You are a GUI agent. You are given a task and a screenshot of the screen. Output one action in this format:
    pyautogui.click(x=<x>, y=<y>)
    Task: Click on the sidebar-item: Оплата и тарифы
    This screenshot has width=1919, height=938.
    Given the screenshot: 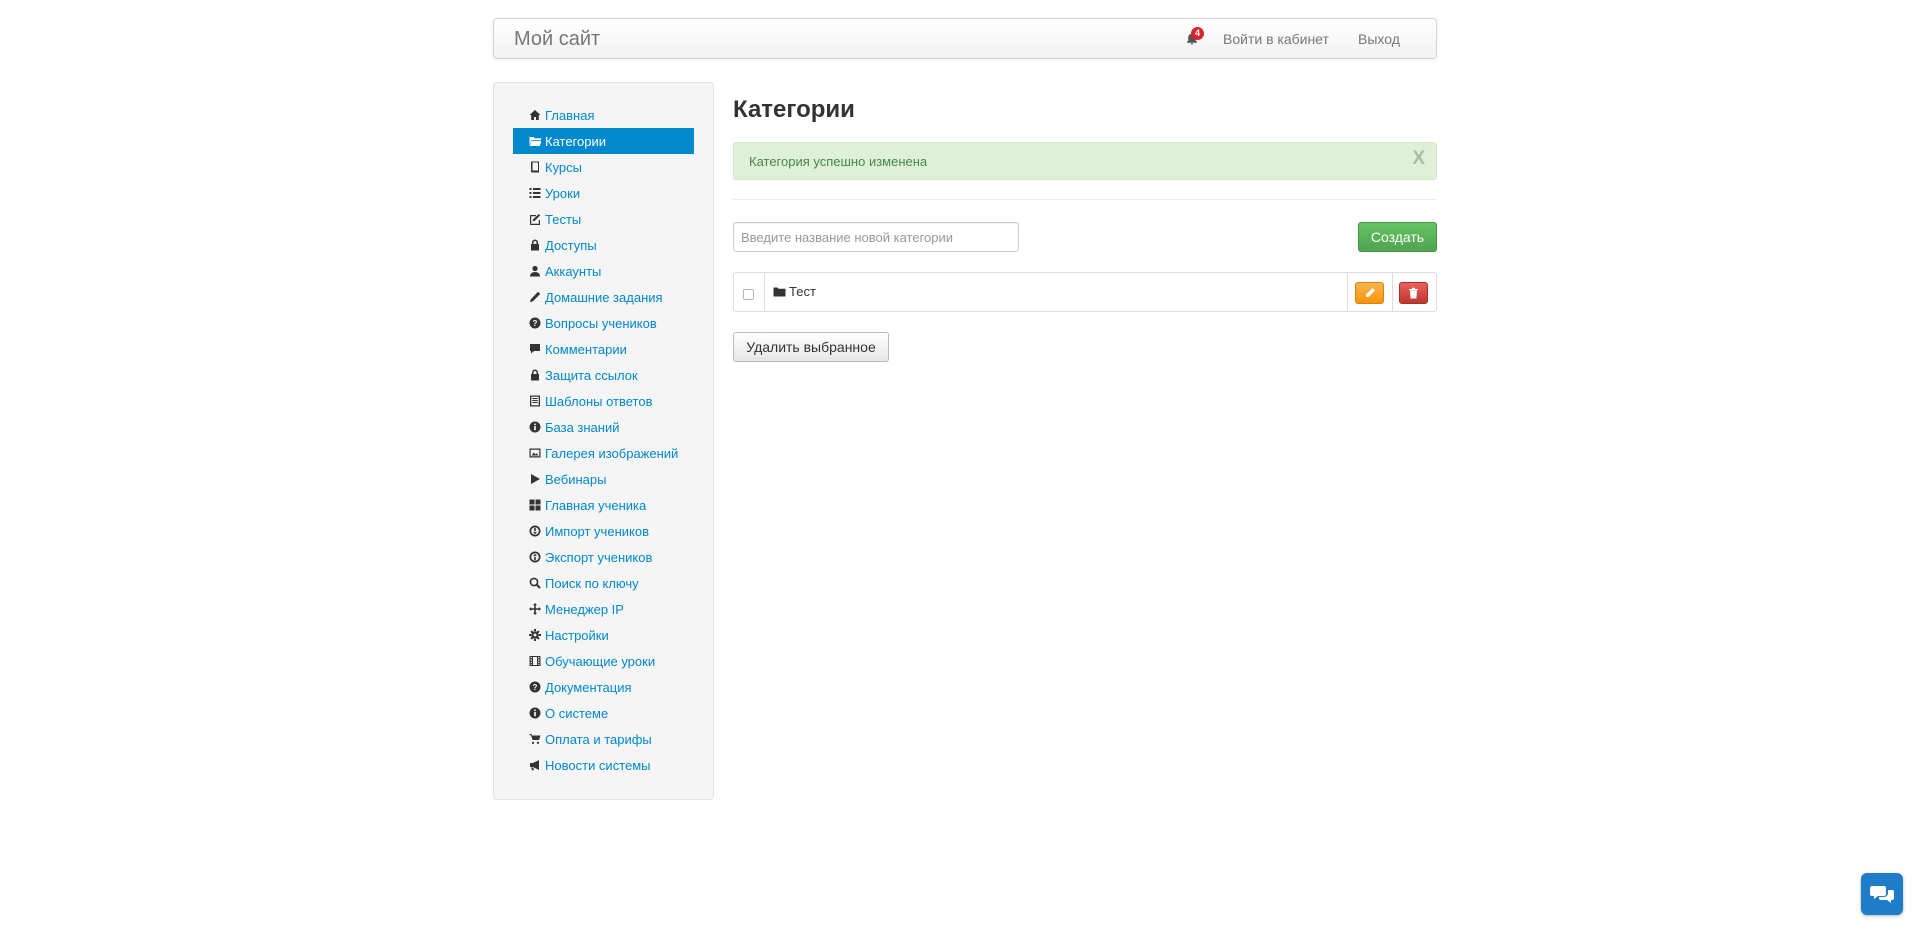 What is the action you would take?
    pyautogui.click(x=603, y=739)
    